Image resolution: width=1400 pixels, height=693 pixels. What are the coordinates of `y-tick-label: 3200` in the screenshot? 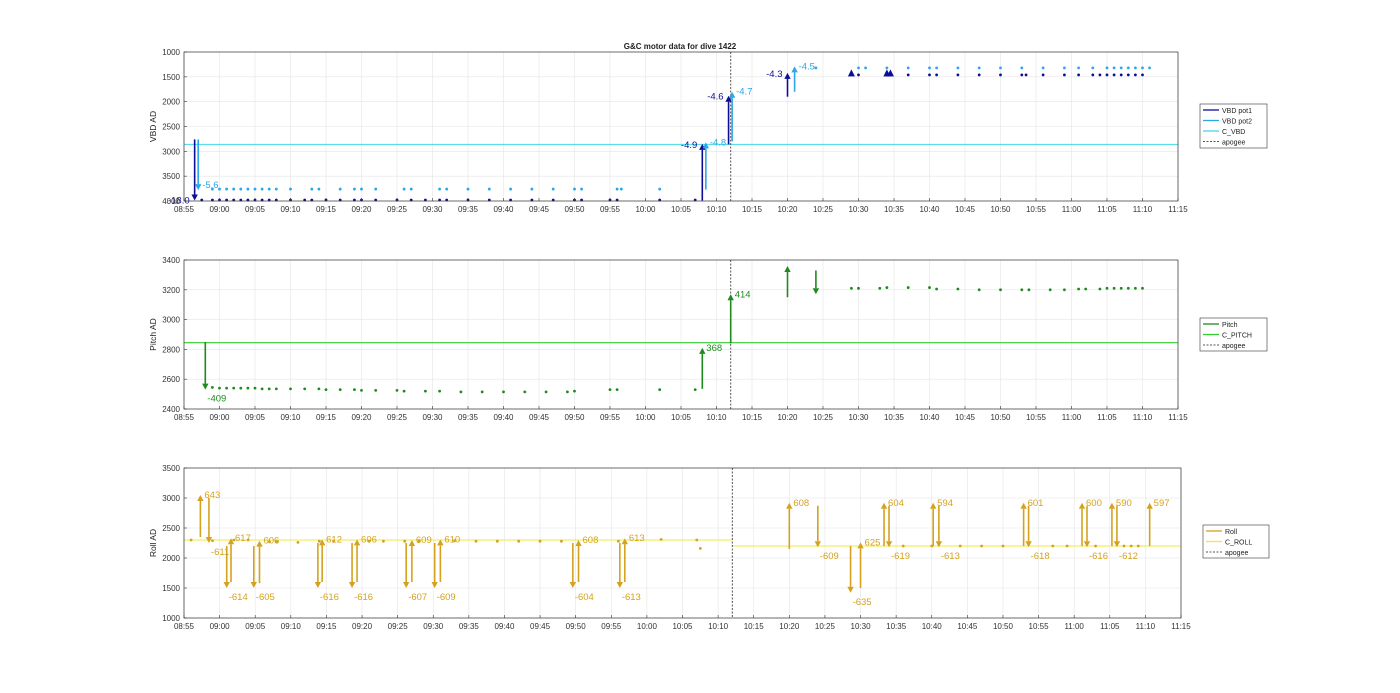 It's located at (171, 290).